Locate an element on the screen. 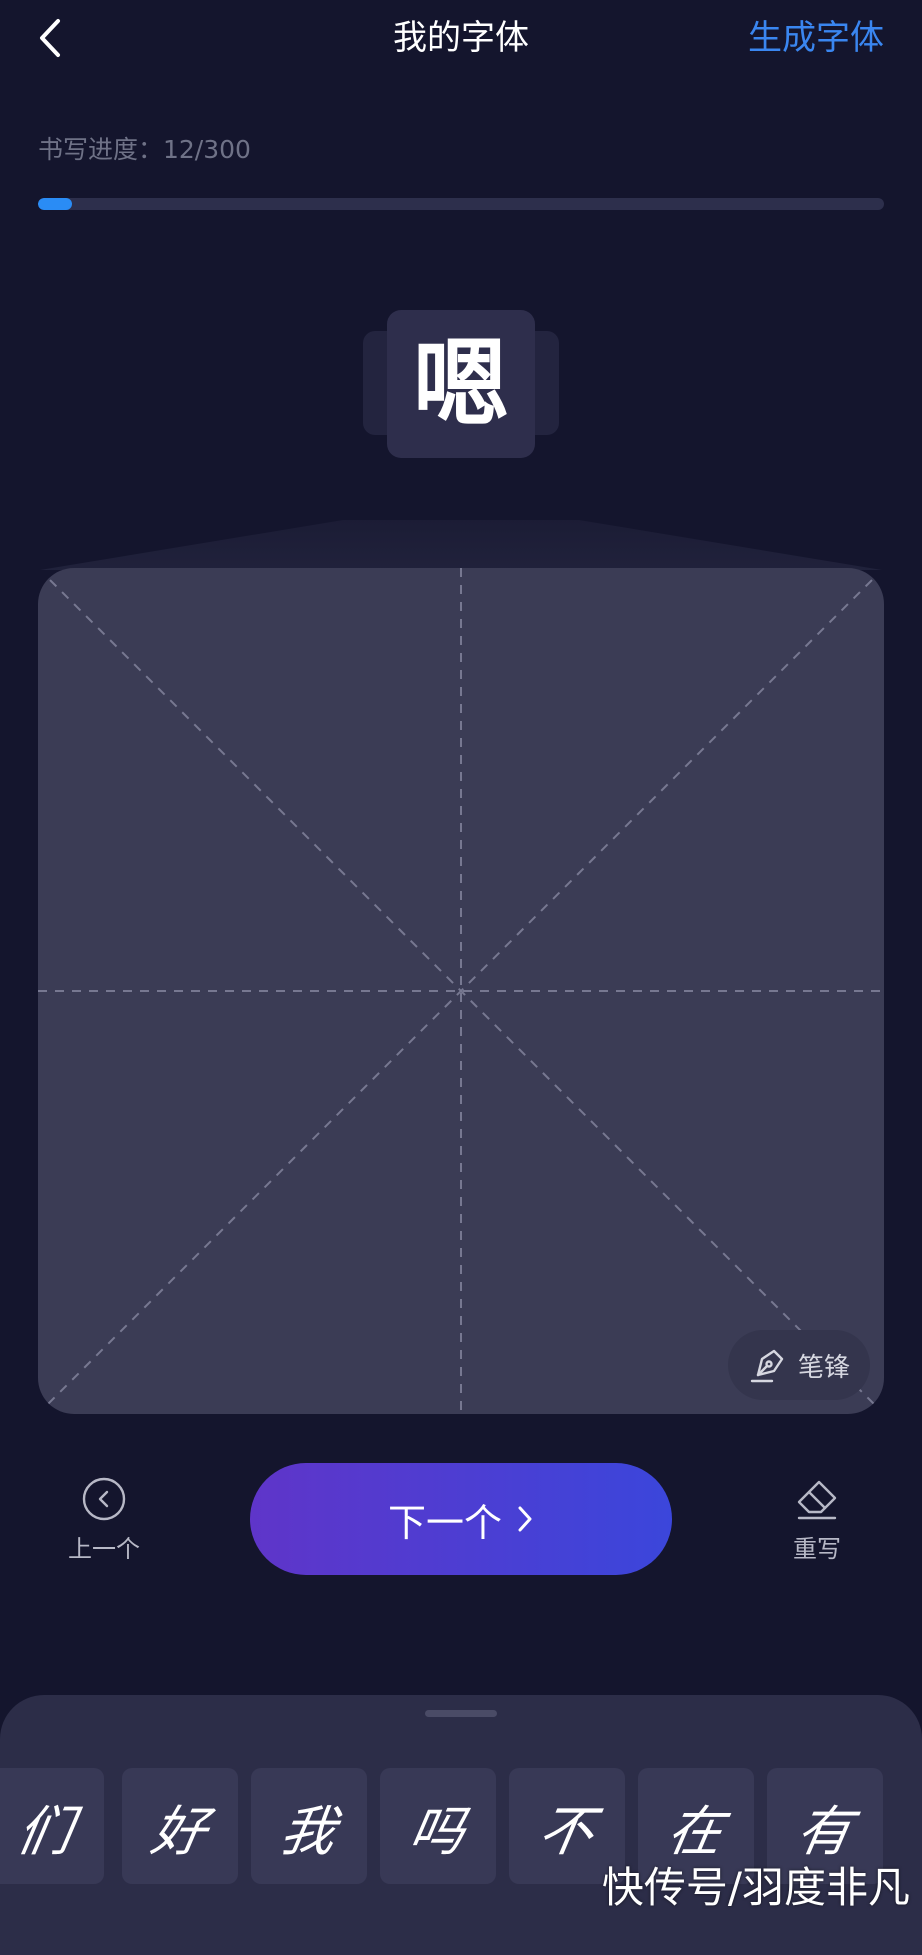  written-char-tile: 我 is located at coordinates (309, 1826).